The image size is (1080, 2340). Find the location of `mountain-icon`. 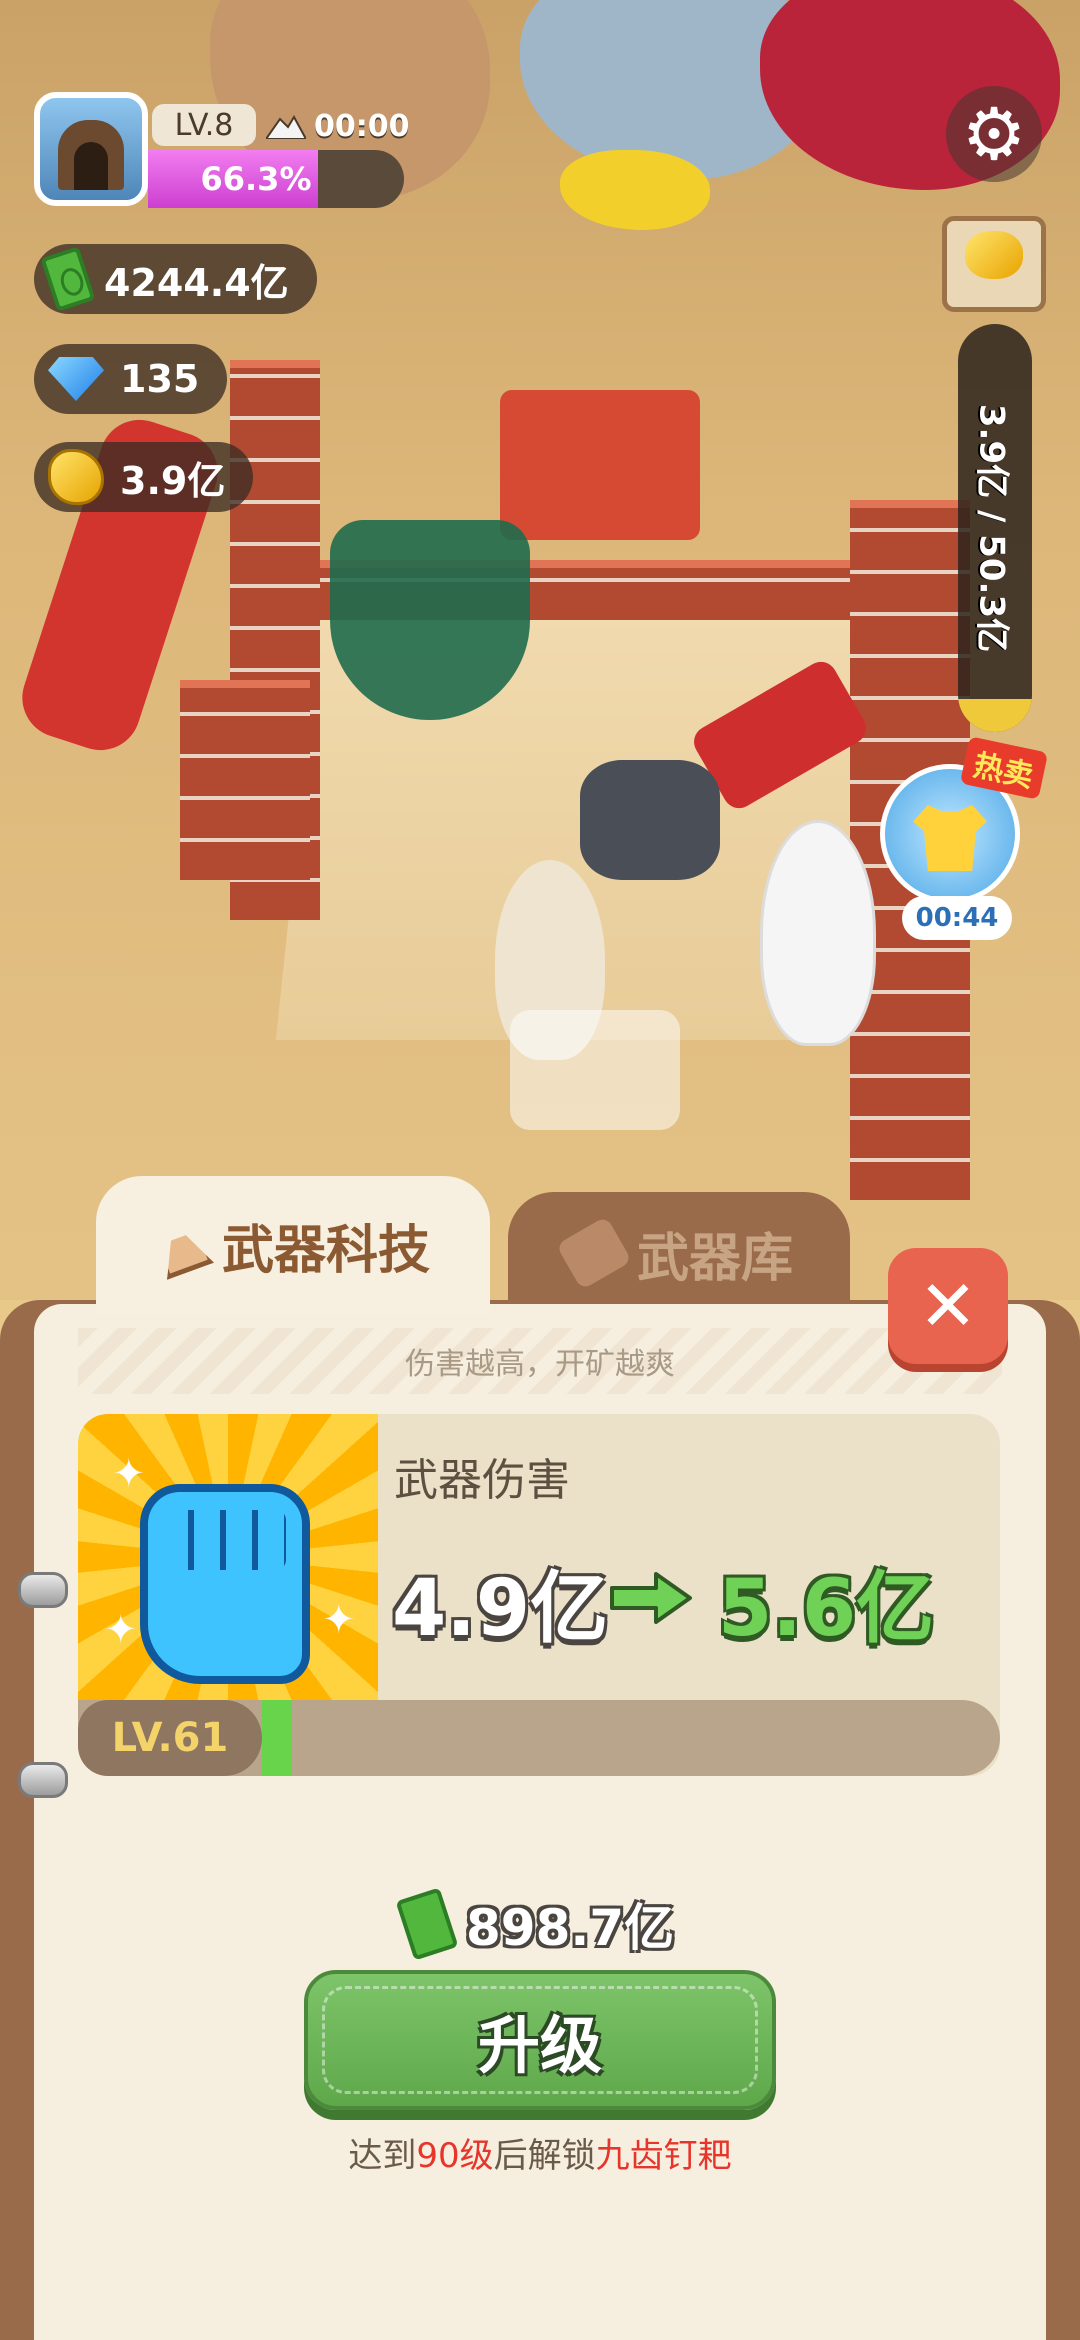

mountain-icon is located at coordinates (286, 126).